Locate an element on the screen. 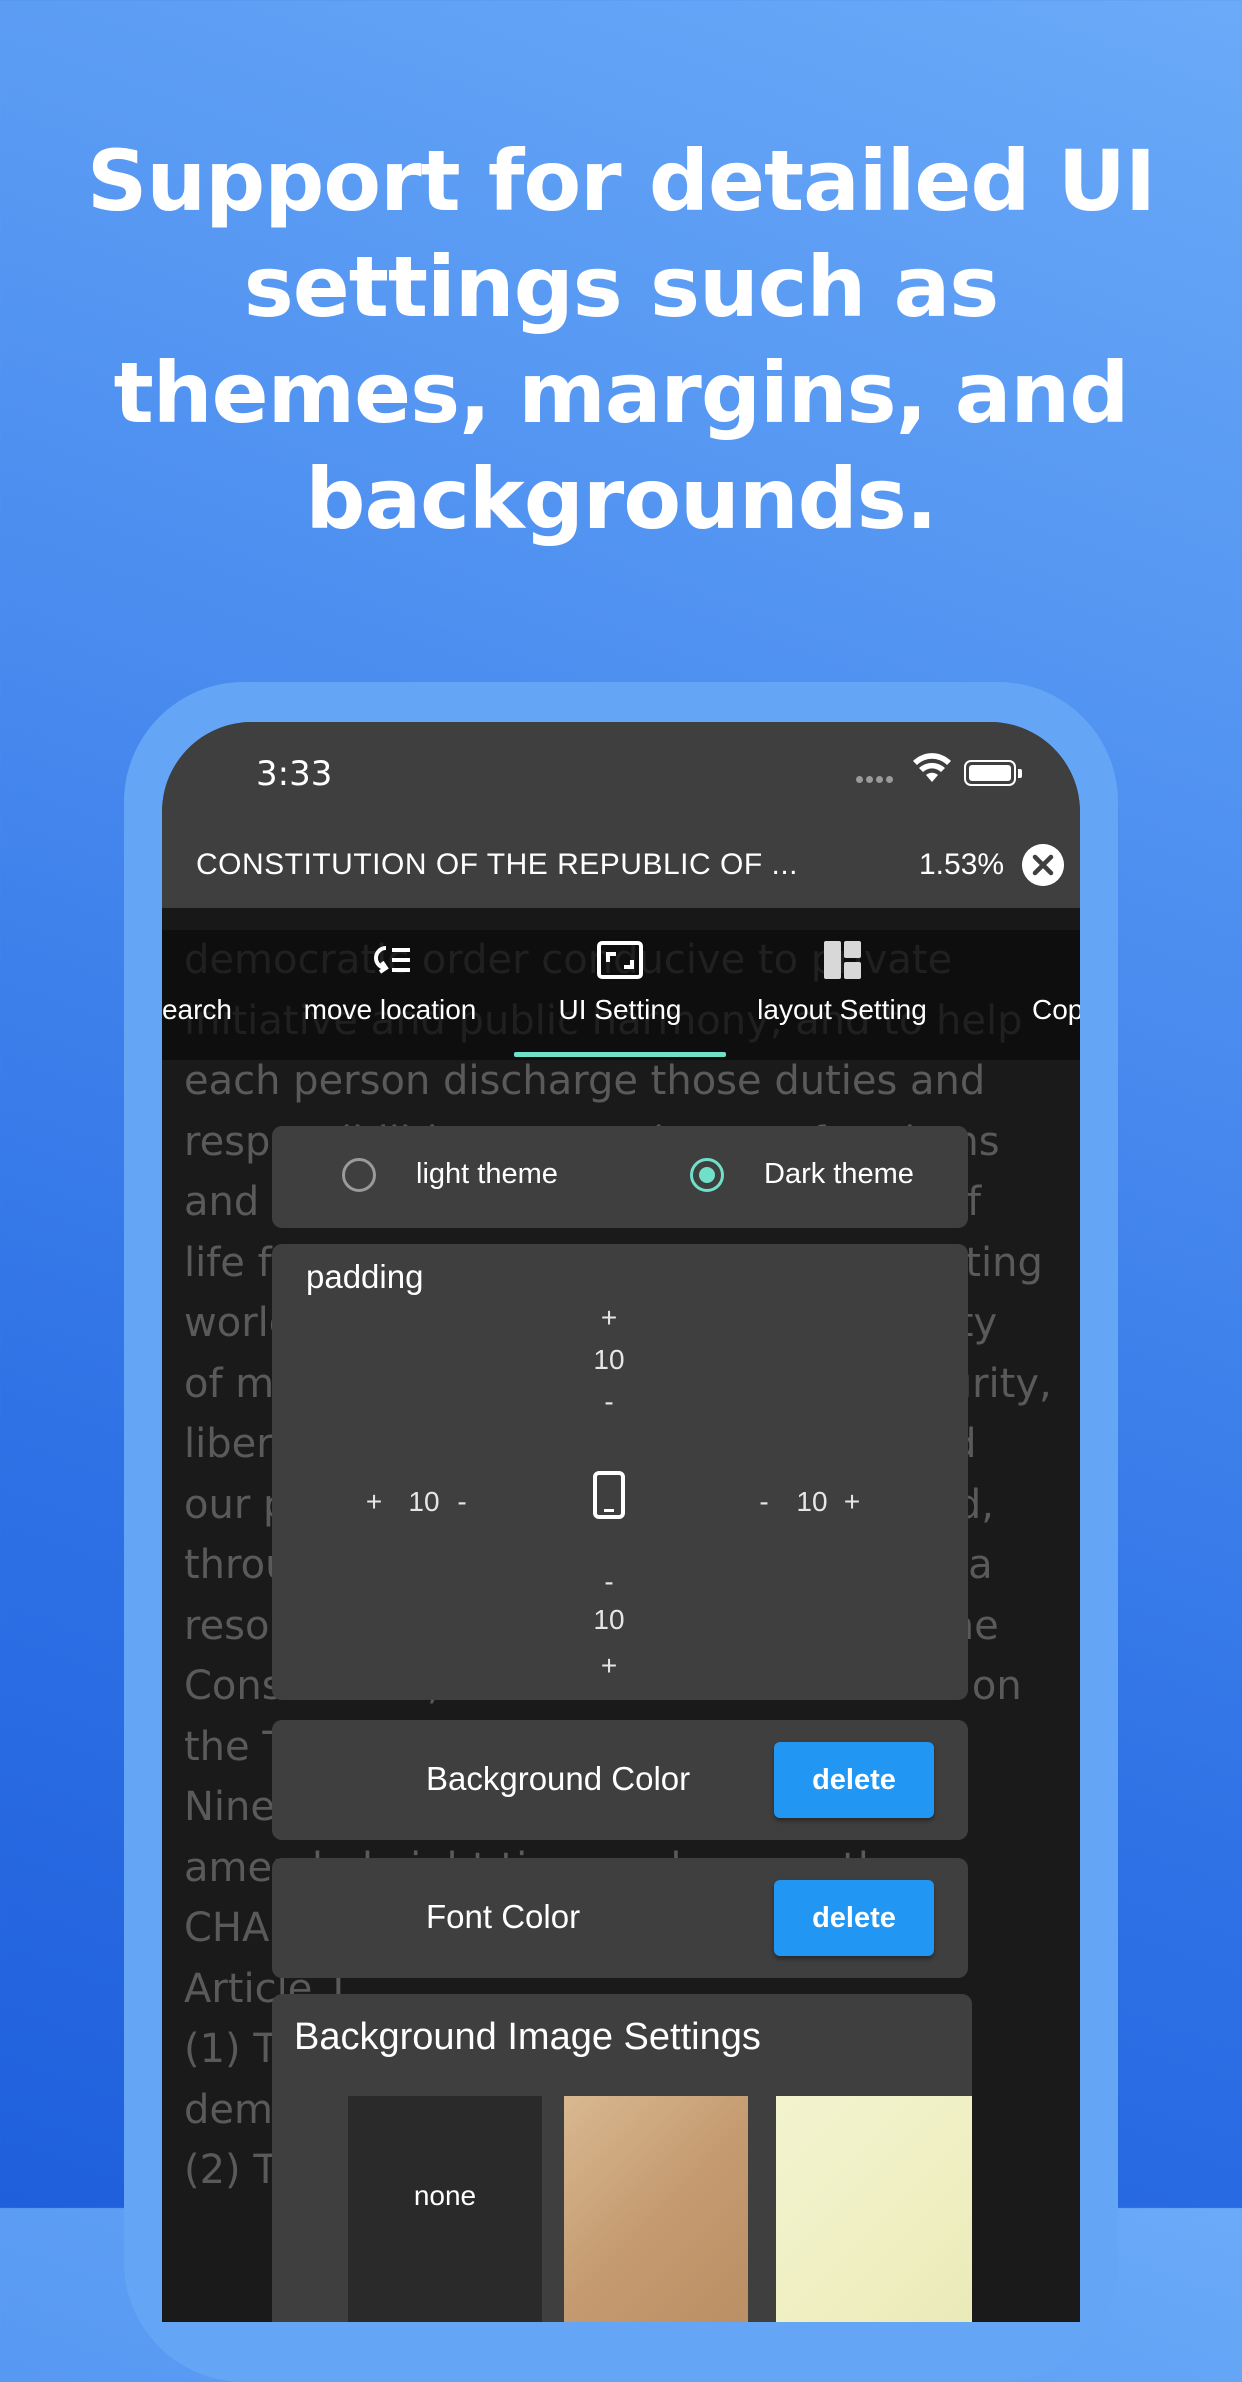 This screenshot has width=1242, height=2382. theme-card: light theme Dark theme is located at coordinates (620, 1177).